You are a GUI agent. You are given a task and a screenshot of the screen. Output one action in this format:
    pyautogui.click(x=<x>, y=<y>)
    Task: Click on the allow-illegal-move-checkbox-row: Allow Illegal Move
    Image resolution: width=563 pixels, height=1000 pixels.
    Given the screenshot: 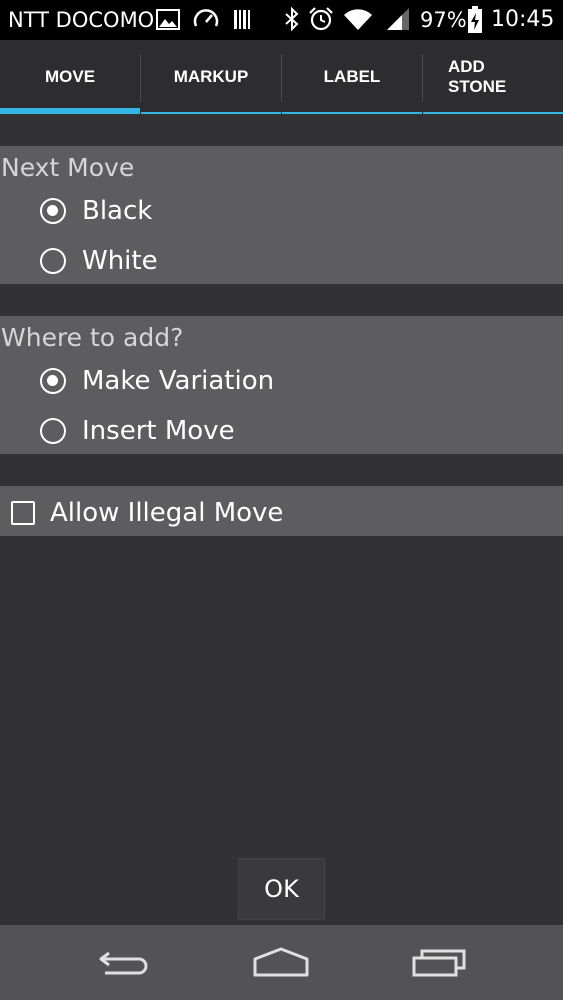 What is the action you would take?
    pyautogui.click(x=147, y=513)
    